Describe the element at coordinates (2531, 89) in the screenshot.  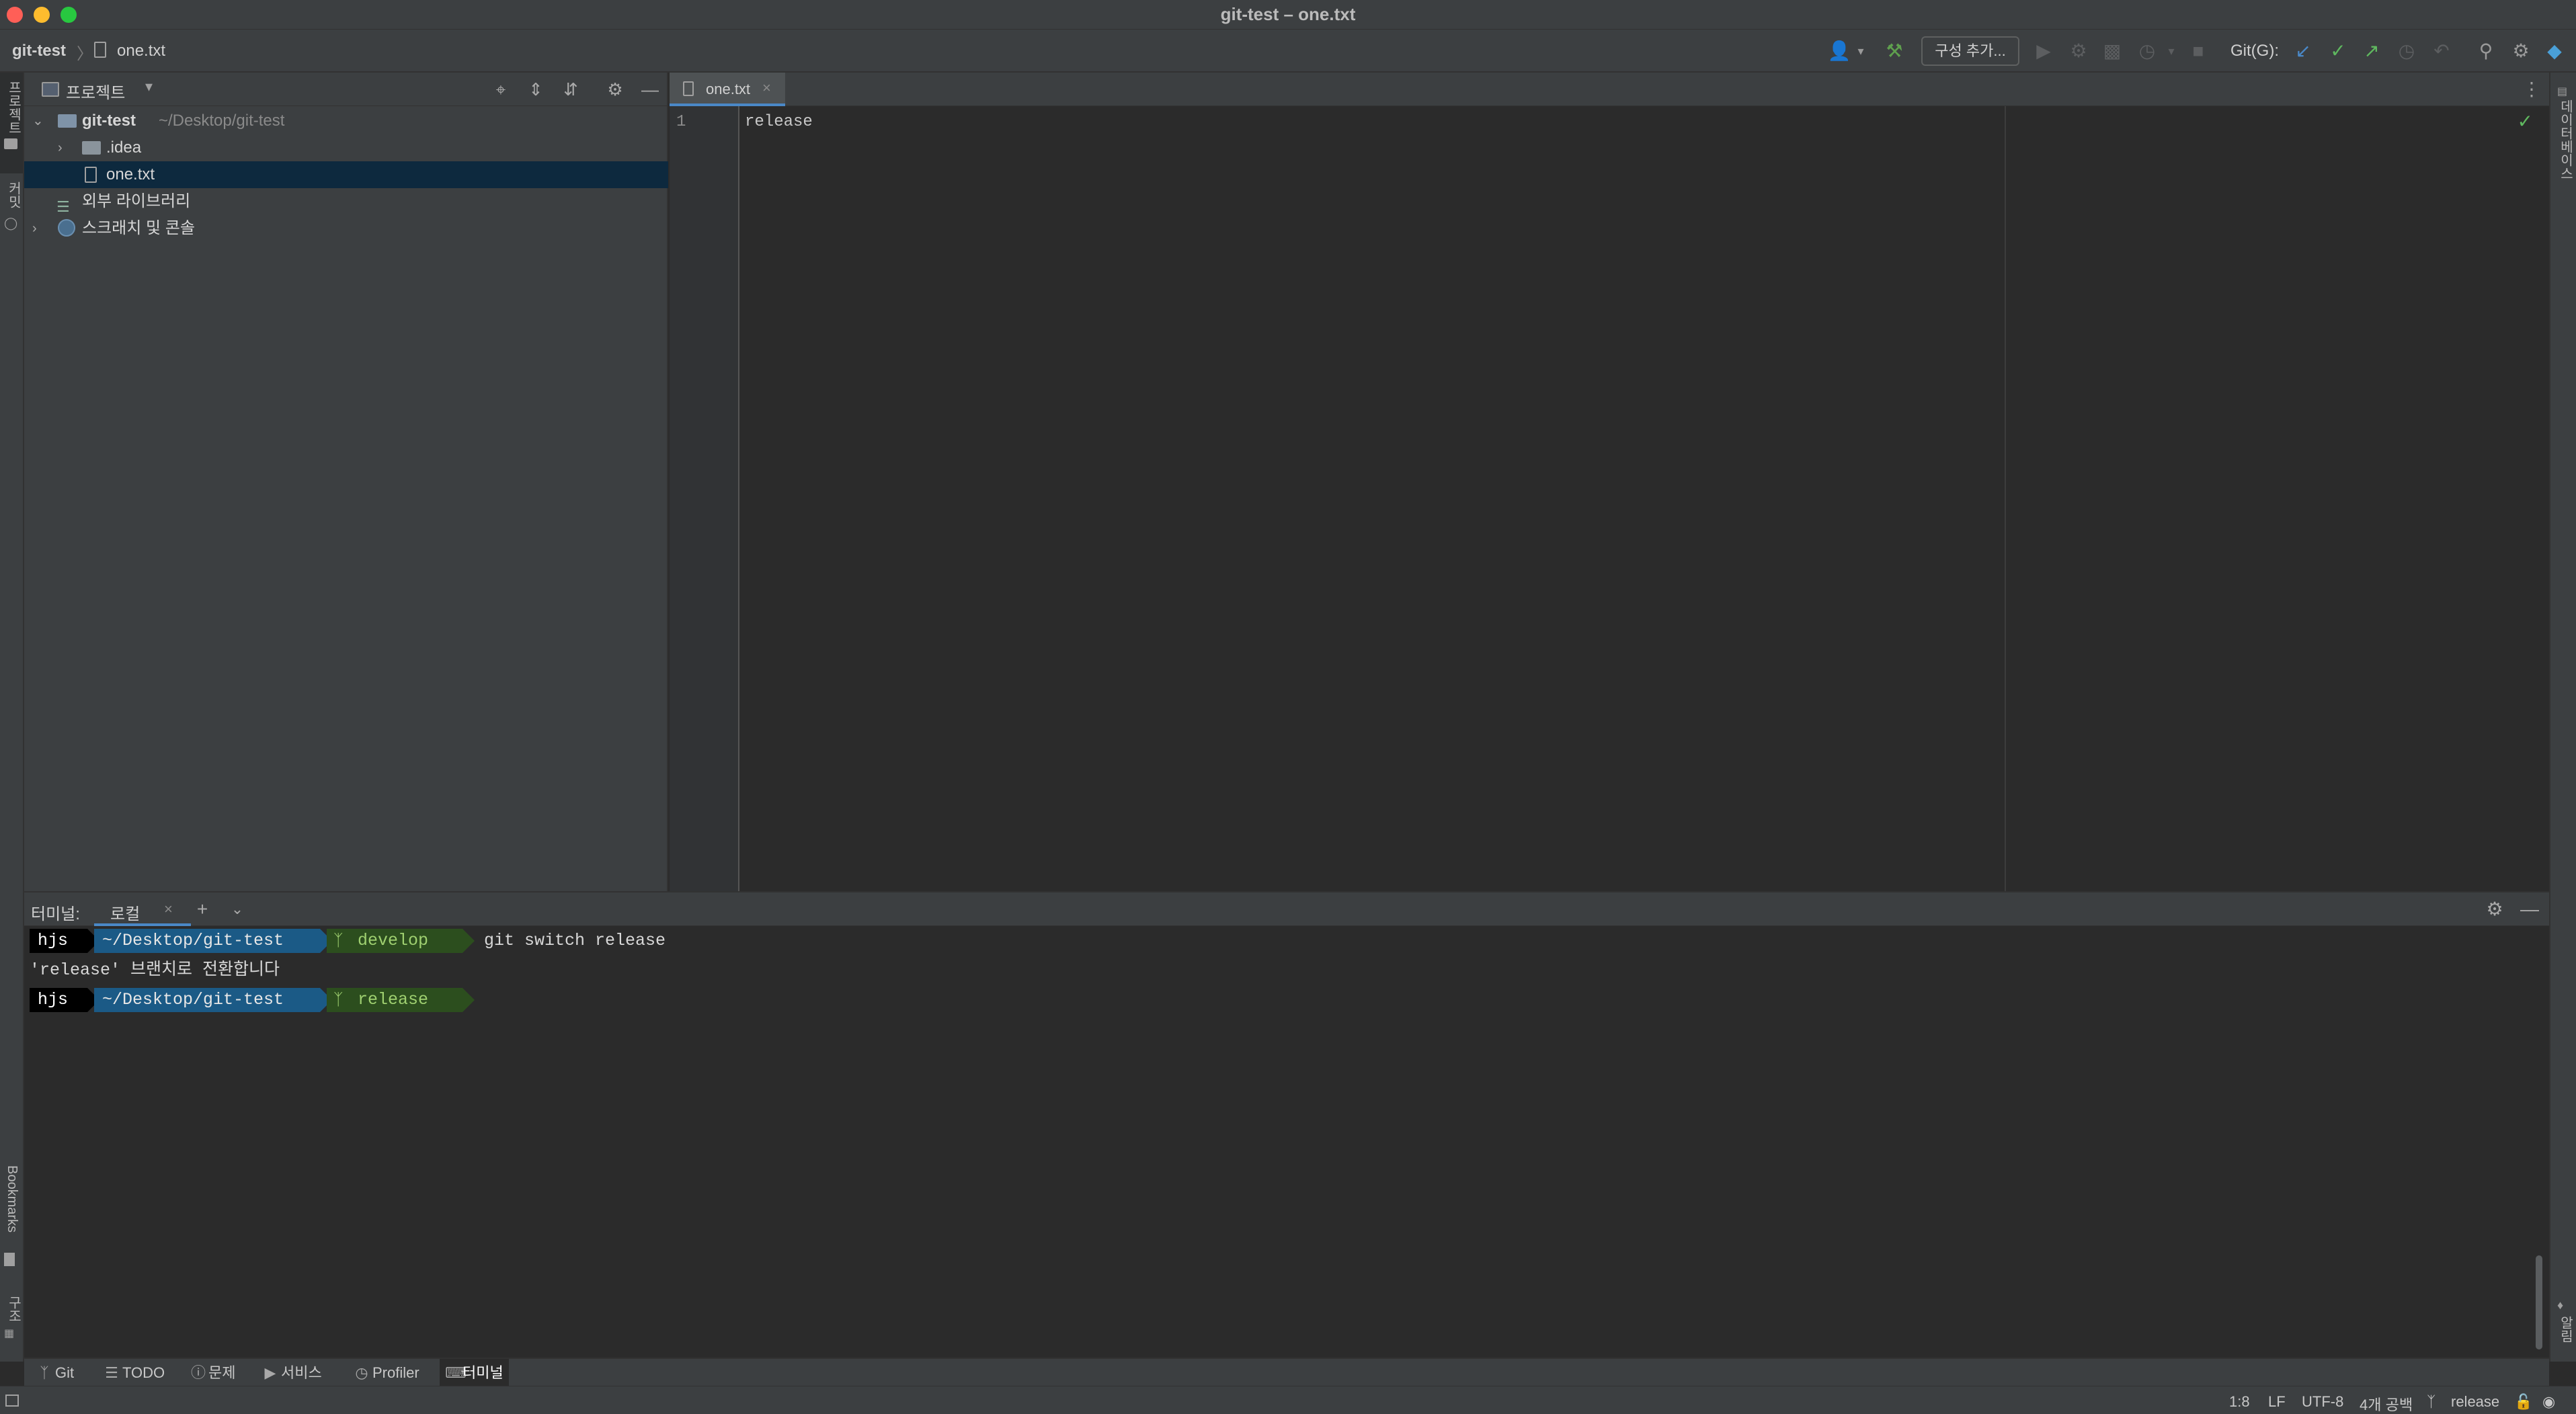
I see `more-options-icon: ⋮` at that location.